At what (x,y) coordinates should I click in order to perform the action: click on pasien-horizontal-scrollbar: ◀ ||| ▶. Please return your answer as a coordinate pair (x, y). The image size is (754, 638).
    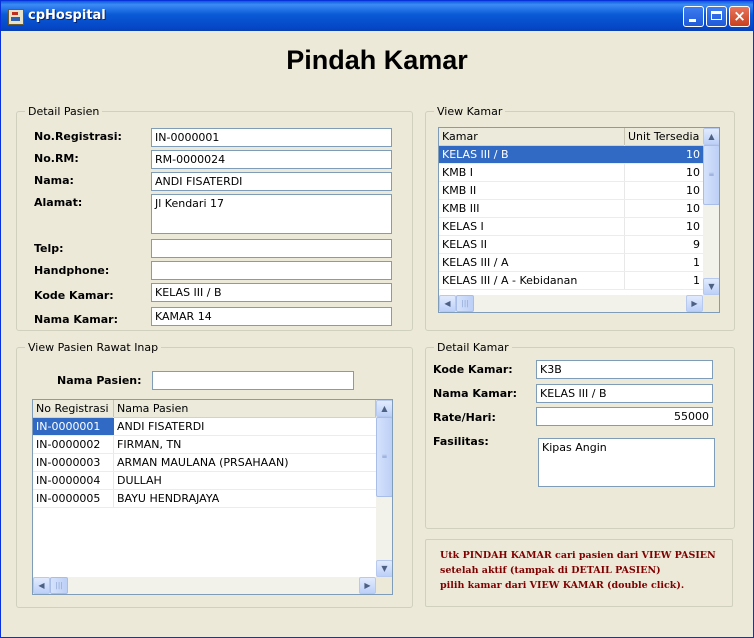
    Looking at the image, I should click on (204, 585).